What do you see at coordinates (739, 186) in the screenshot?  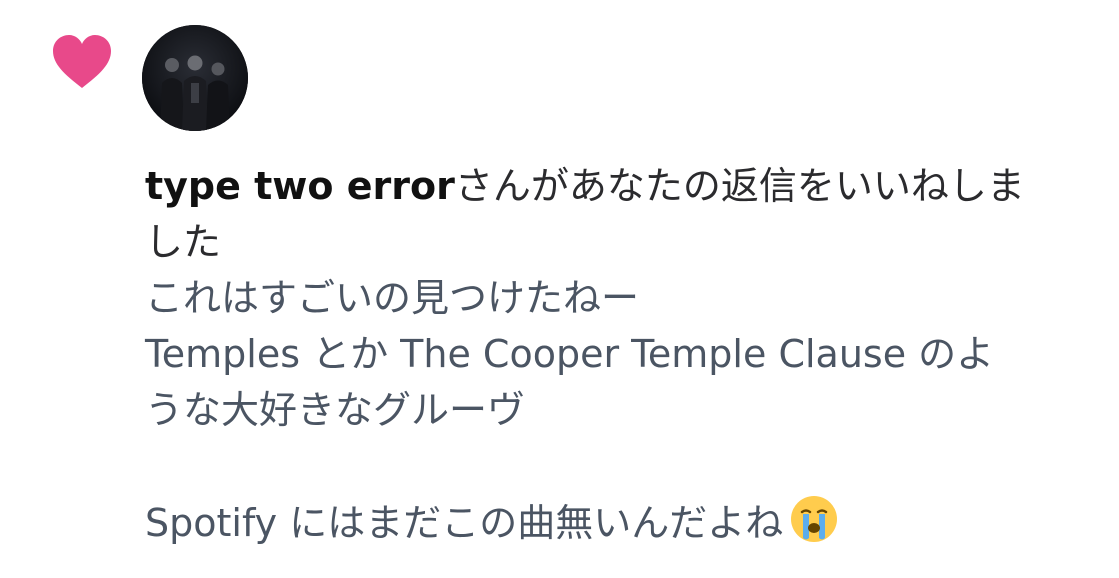 I see `action-text: さんがあなたの返信をいいねしま` at bounding box center [739, 186].